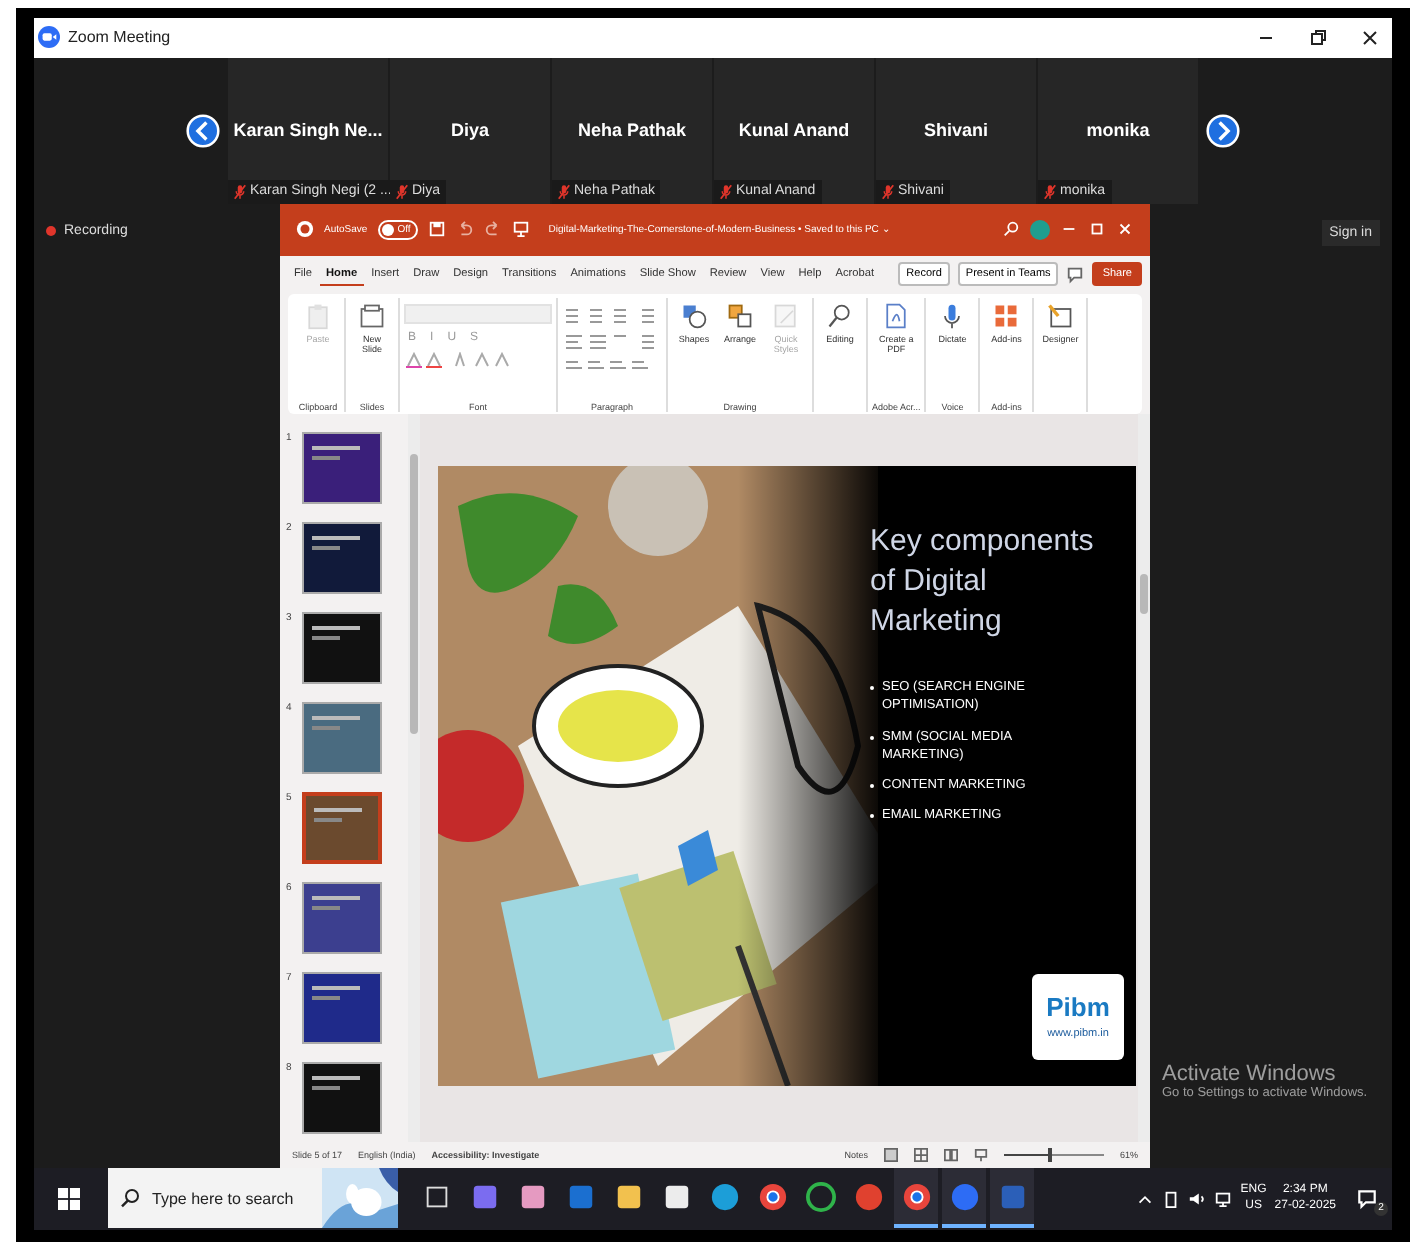 This screenshot has width=1426, height=1256. What do you see at coordinates (1250, 1073) in the screenshot?
I see `activation-title: Activate Windows` at bounding box center [1250, 1073].